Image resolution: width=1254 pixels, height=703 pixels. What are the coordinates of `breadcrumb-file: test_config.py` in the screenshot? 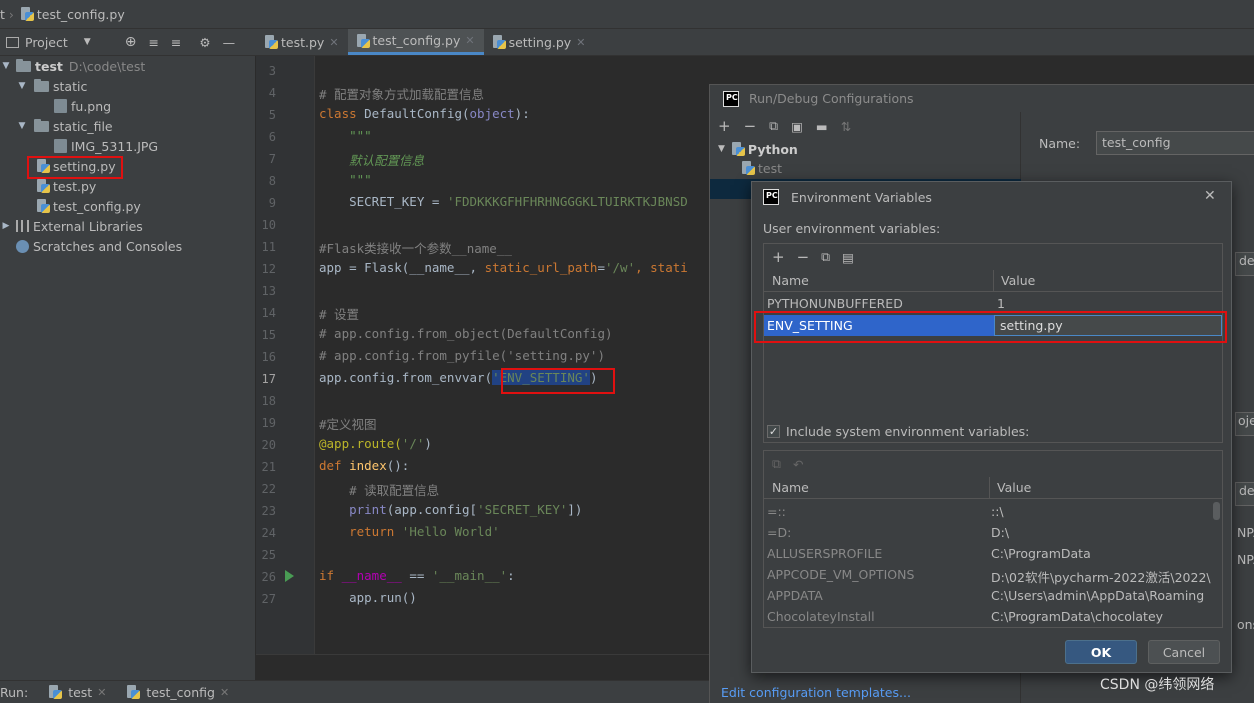 It's located at (81, 14).